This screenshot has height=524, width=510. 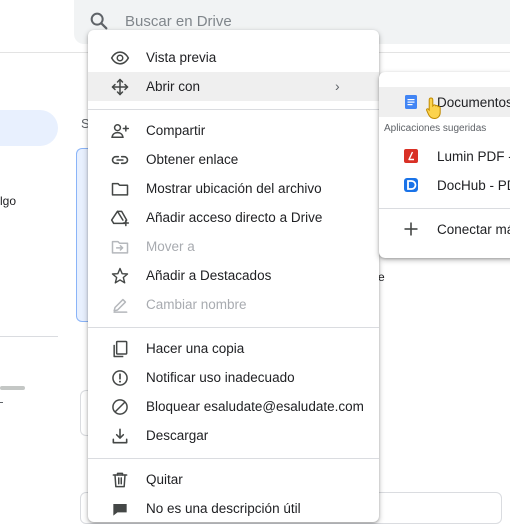 I want to click on alert-icon, so click(x=120, y=378).